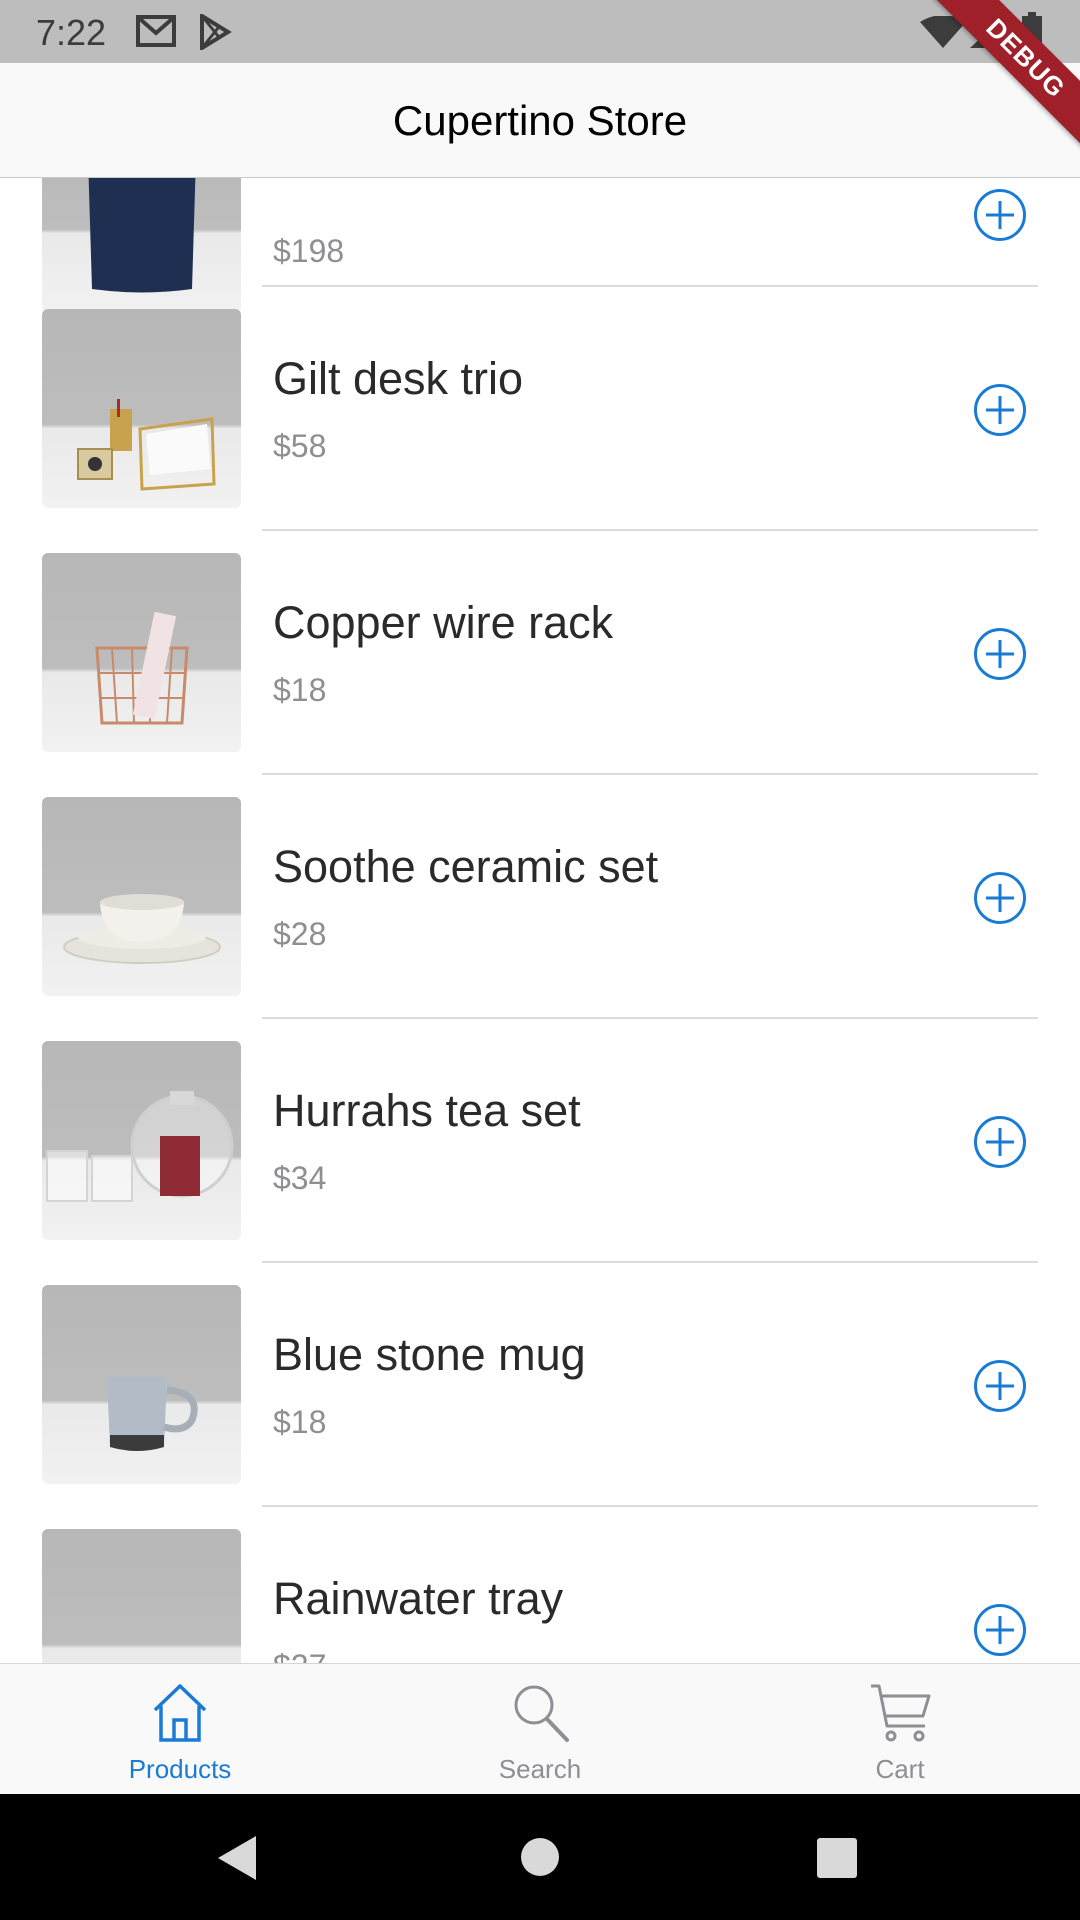 This screenshot has width=1080, height=1920. What do you see at coordinates (540, 409) in the screenshot?
I see `product-row: Gilt desk trio $58` at bounding box center [540, 409].